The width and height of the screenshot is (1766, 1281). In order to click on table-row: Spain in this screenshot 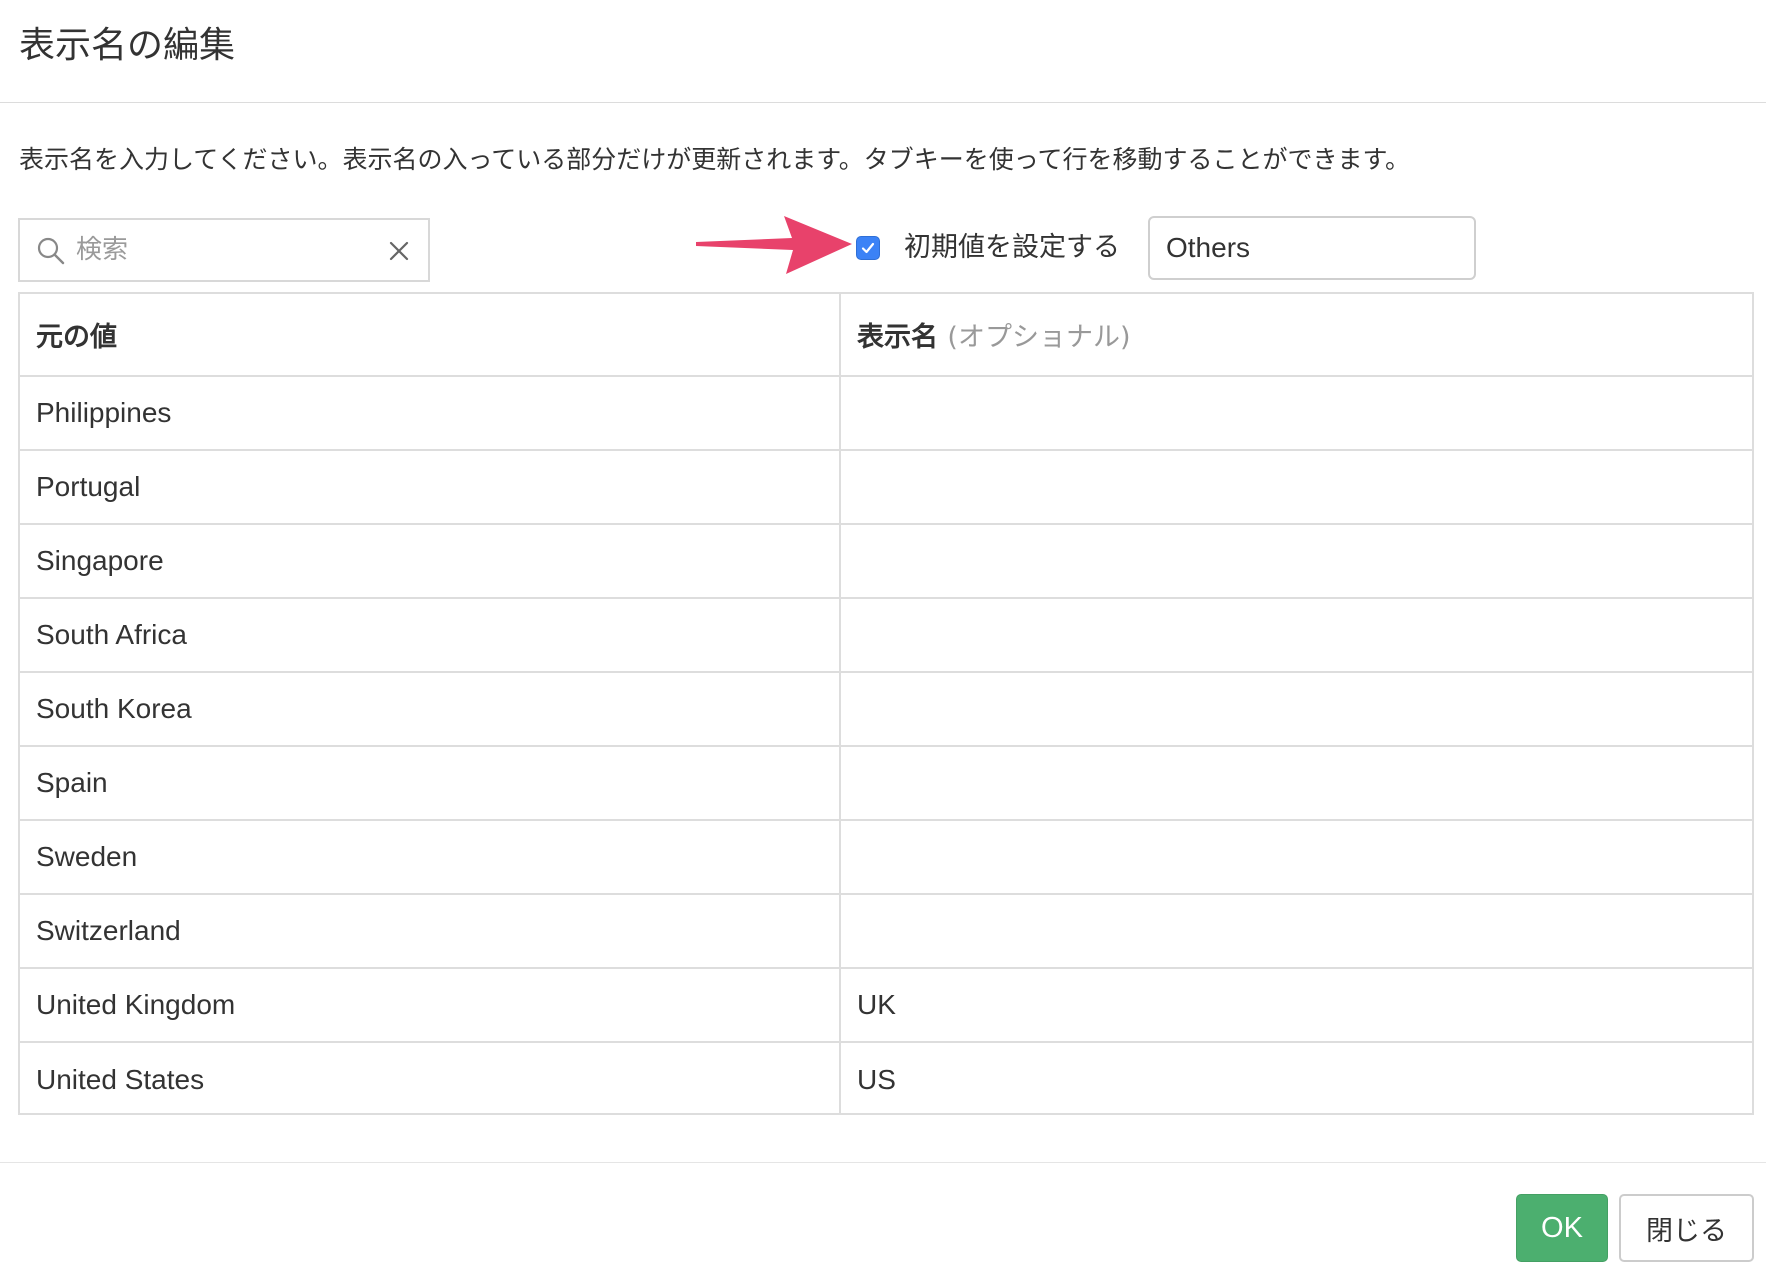, I will do `click(886, 783)`.